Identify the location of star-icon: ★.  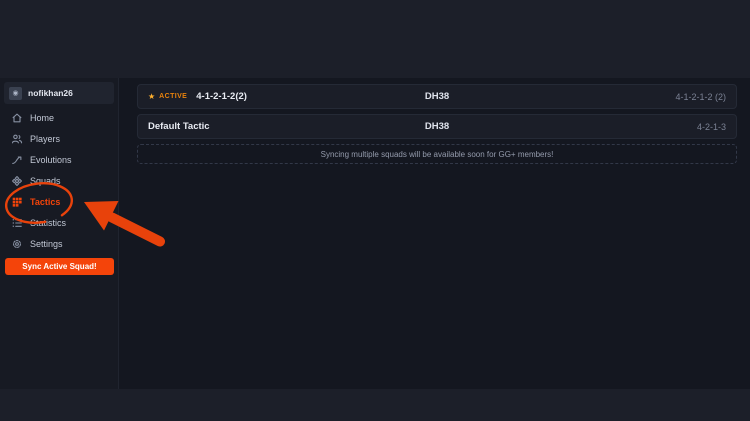
(152, 96).